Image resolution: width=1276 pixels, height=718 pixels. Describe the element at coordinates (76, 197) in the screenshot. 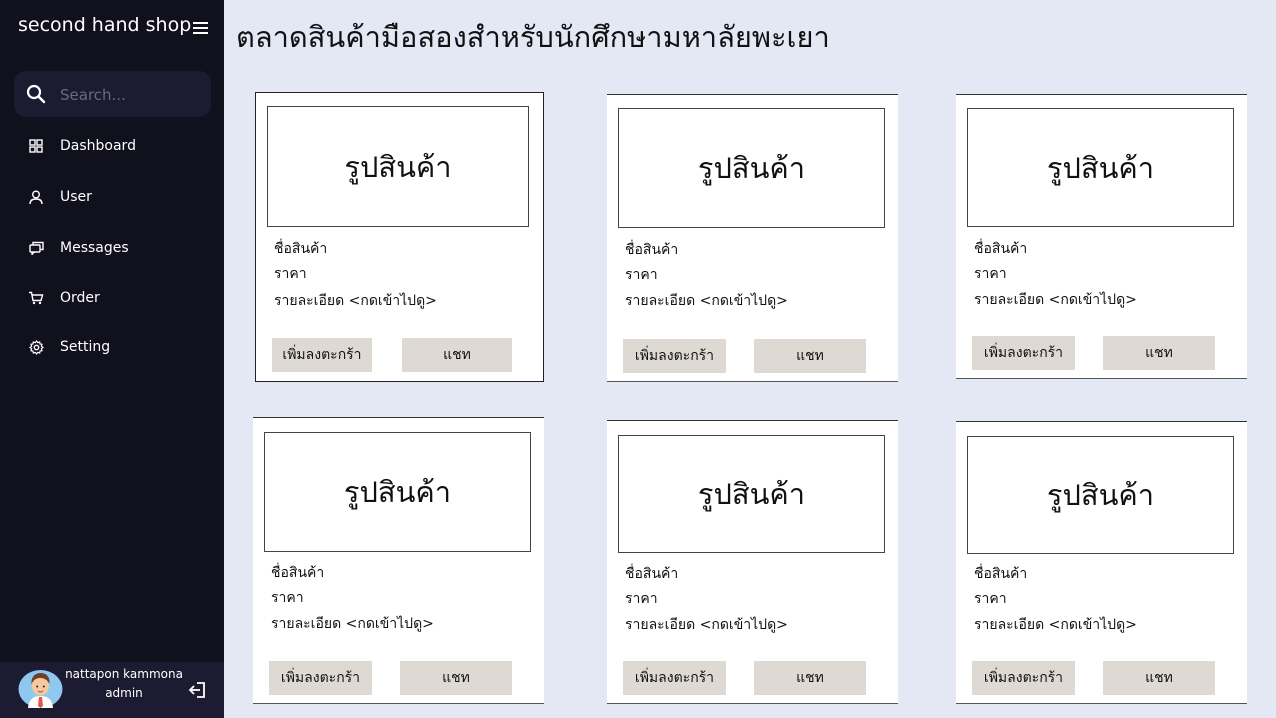

I see `sidebar-item-label: User` at that location.